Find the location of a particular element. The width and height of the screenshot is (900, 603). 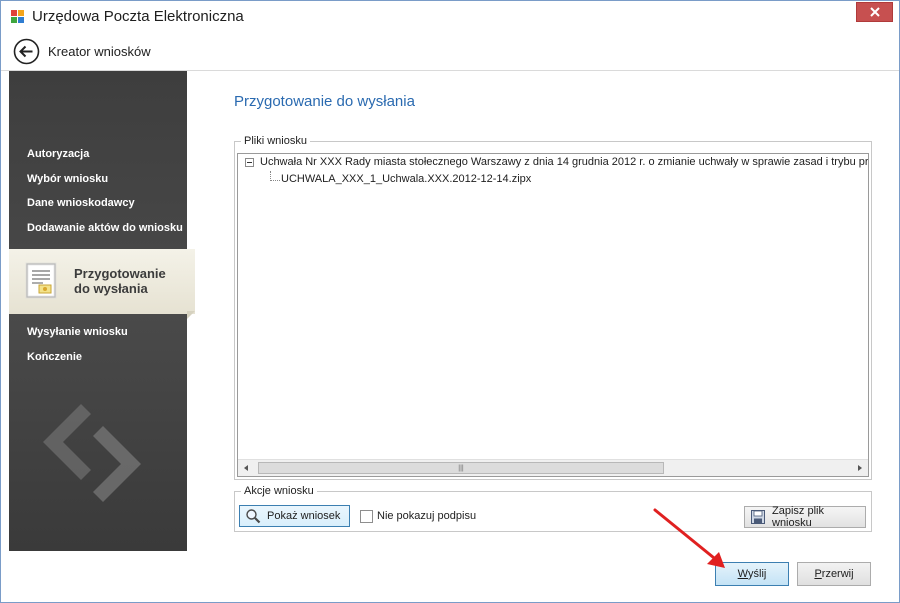

send-label-rest: yślij is located at coordinates (757, 574).